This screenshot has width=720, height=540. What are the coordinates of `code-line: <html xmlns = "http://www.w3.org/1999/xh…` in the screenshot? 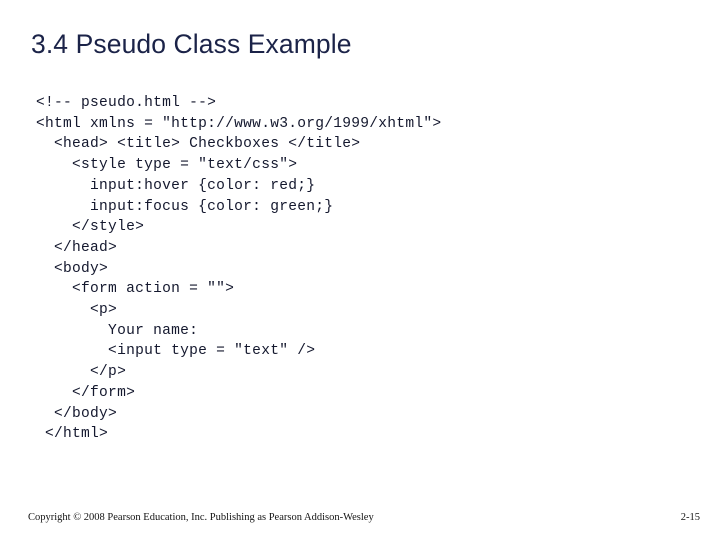 It's located at (239, 123).